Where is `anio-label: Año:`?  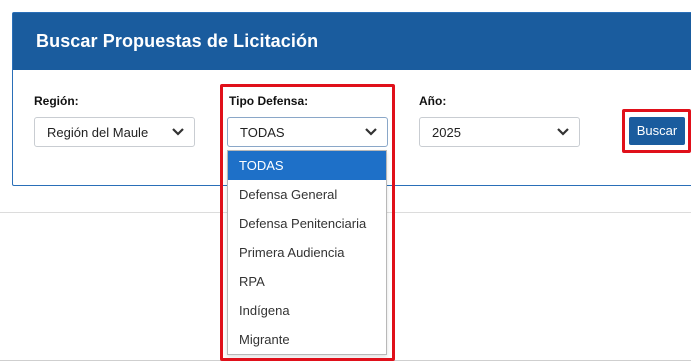 anio-label: Año: is located at coordinates (433, 101).